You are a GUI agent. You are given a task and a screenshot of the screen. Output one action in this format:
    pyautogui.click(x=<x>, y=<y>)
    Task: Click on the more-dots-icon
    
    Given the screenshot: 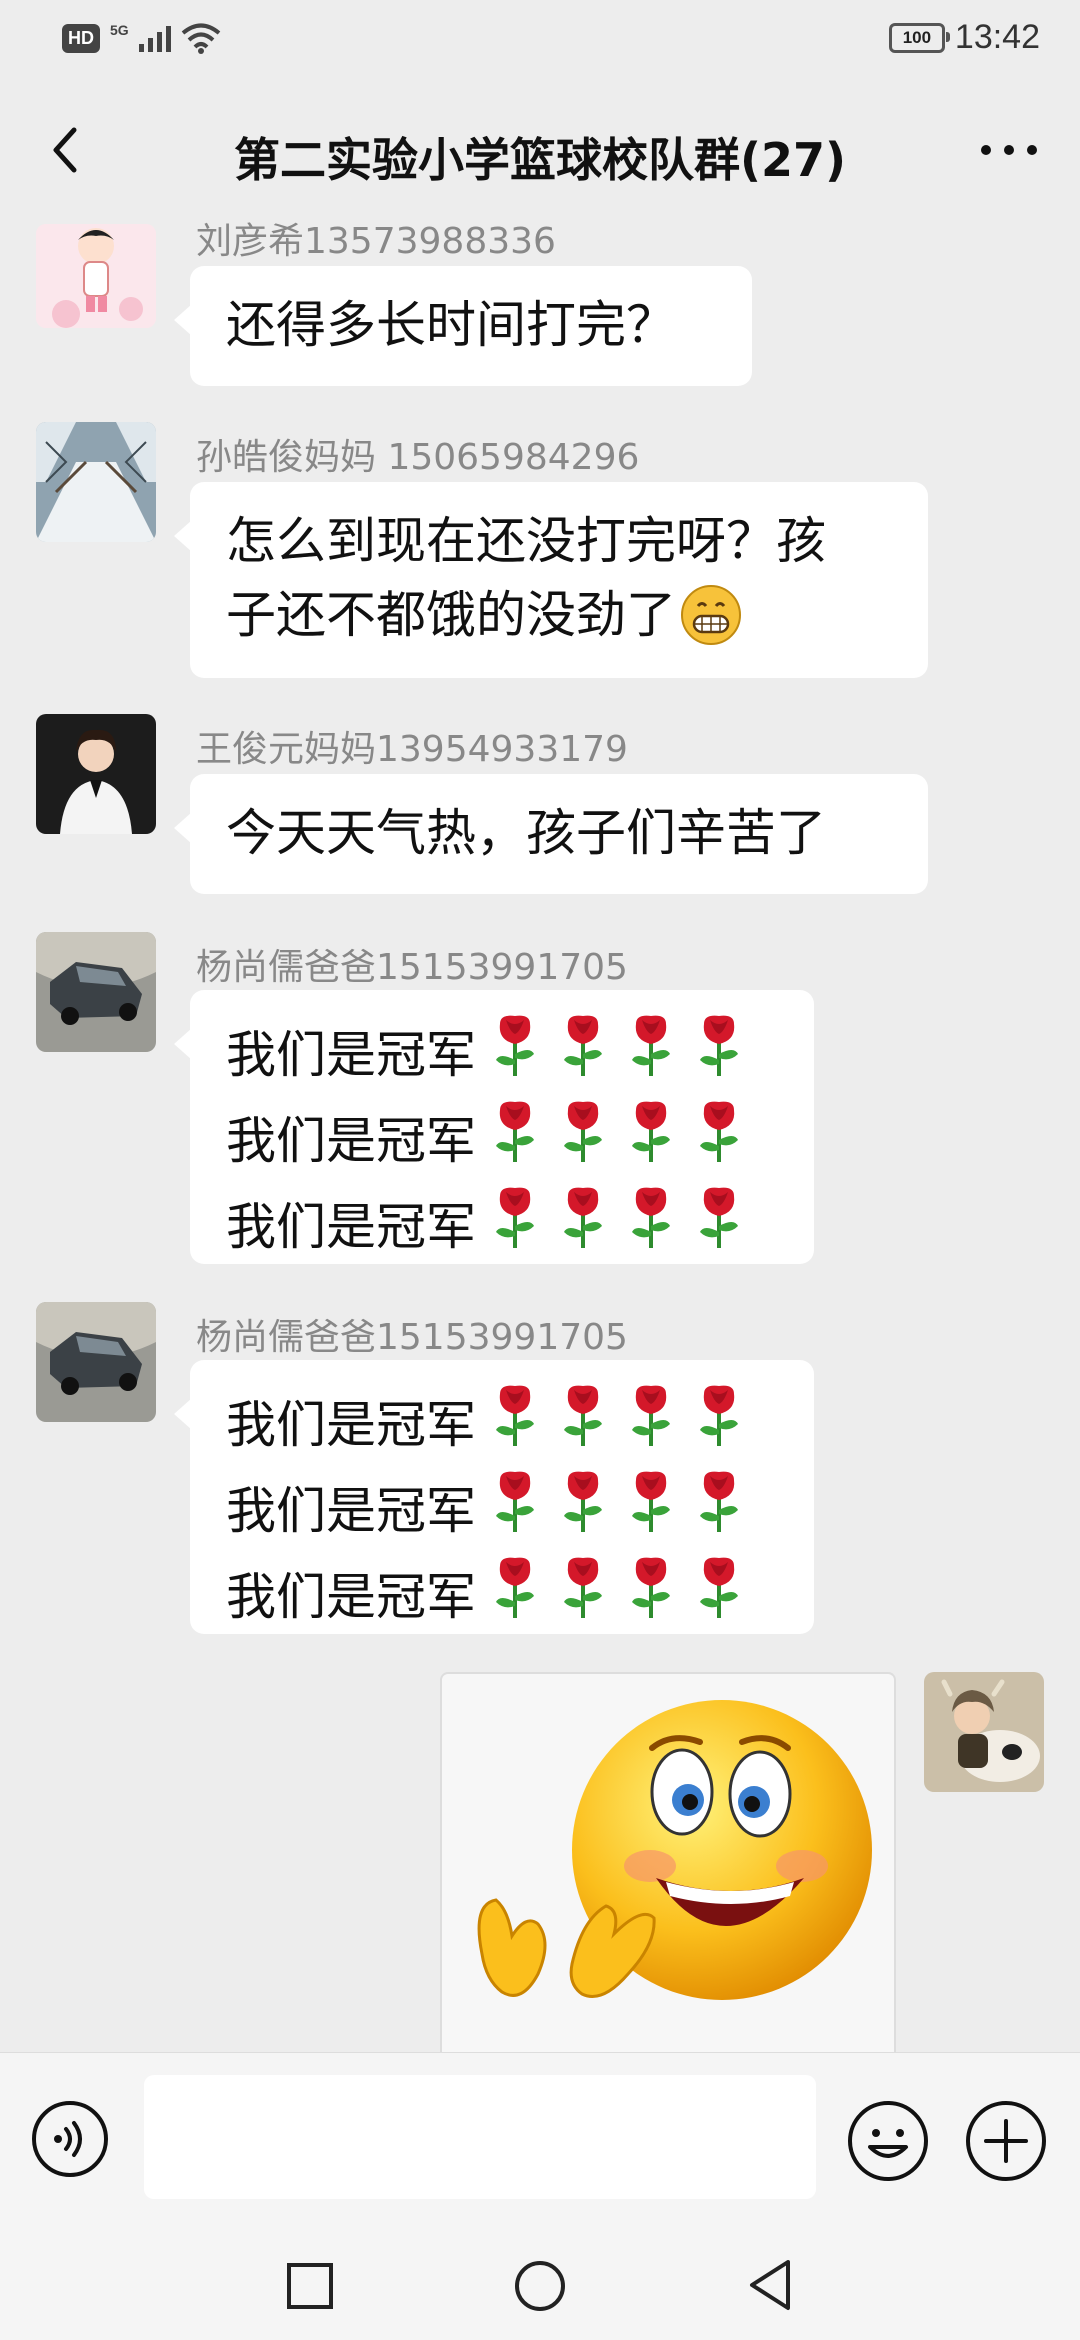 What is the action you would take?
    pyautogui.click(x=1009, y=150)
    